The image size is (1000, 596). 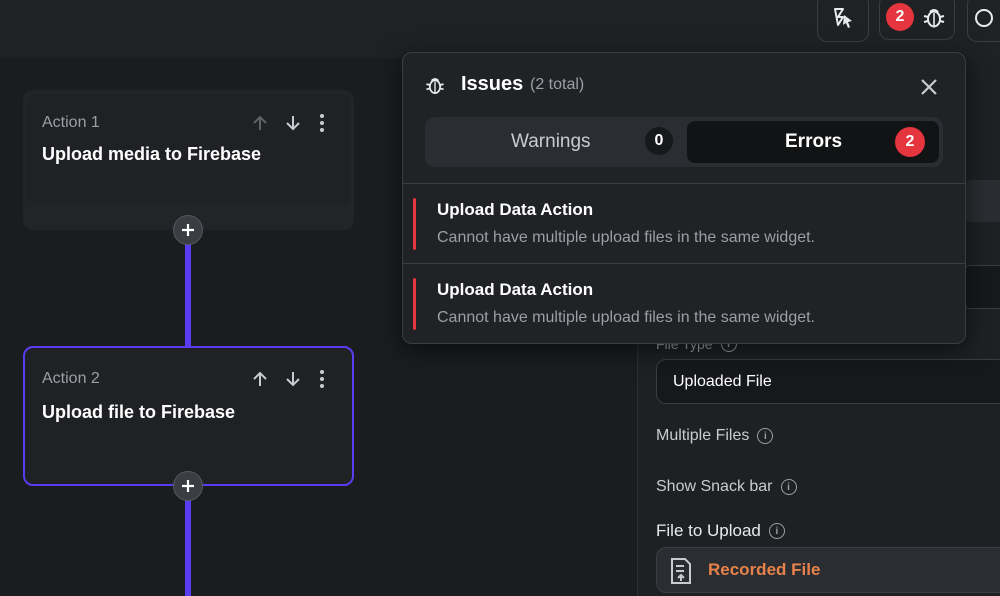 What do you see at coordinates (900, 17) in the screenshot?
I see `error-count-badge: 2` at bounding box center [900, 17].